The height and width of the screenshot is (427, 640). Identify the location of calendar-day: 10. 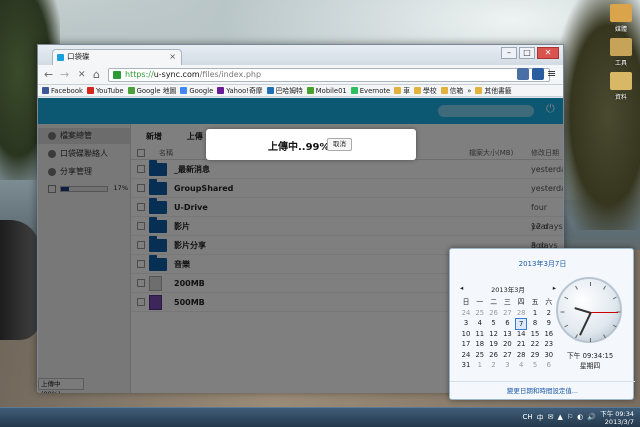
(466, 334).